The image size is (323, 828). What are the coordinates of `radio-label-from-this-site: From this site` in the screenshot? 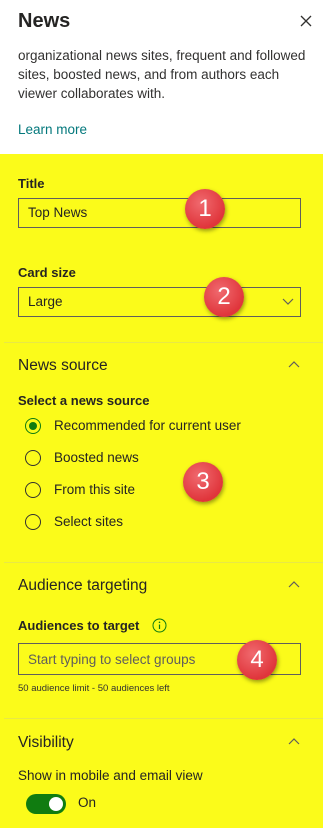 It's located at (95, 489).